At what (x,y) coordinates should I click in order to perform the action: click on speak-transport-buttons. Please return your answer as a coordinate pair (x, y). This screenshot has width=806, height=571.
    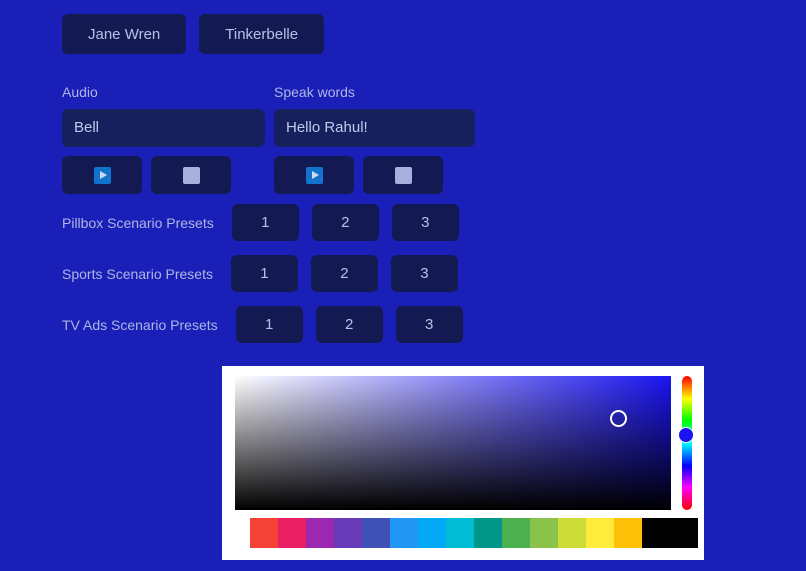
    Looking at the image, I should click on (374, 175).